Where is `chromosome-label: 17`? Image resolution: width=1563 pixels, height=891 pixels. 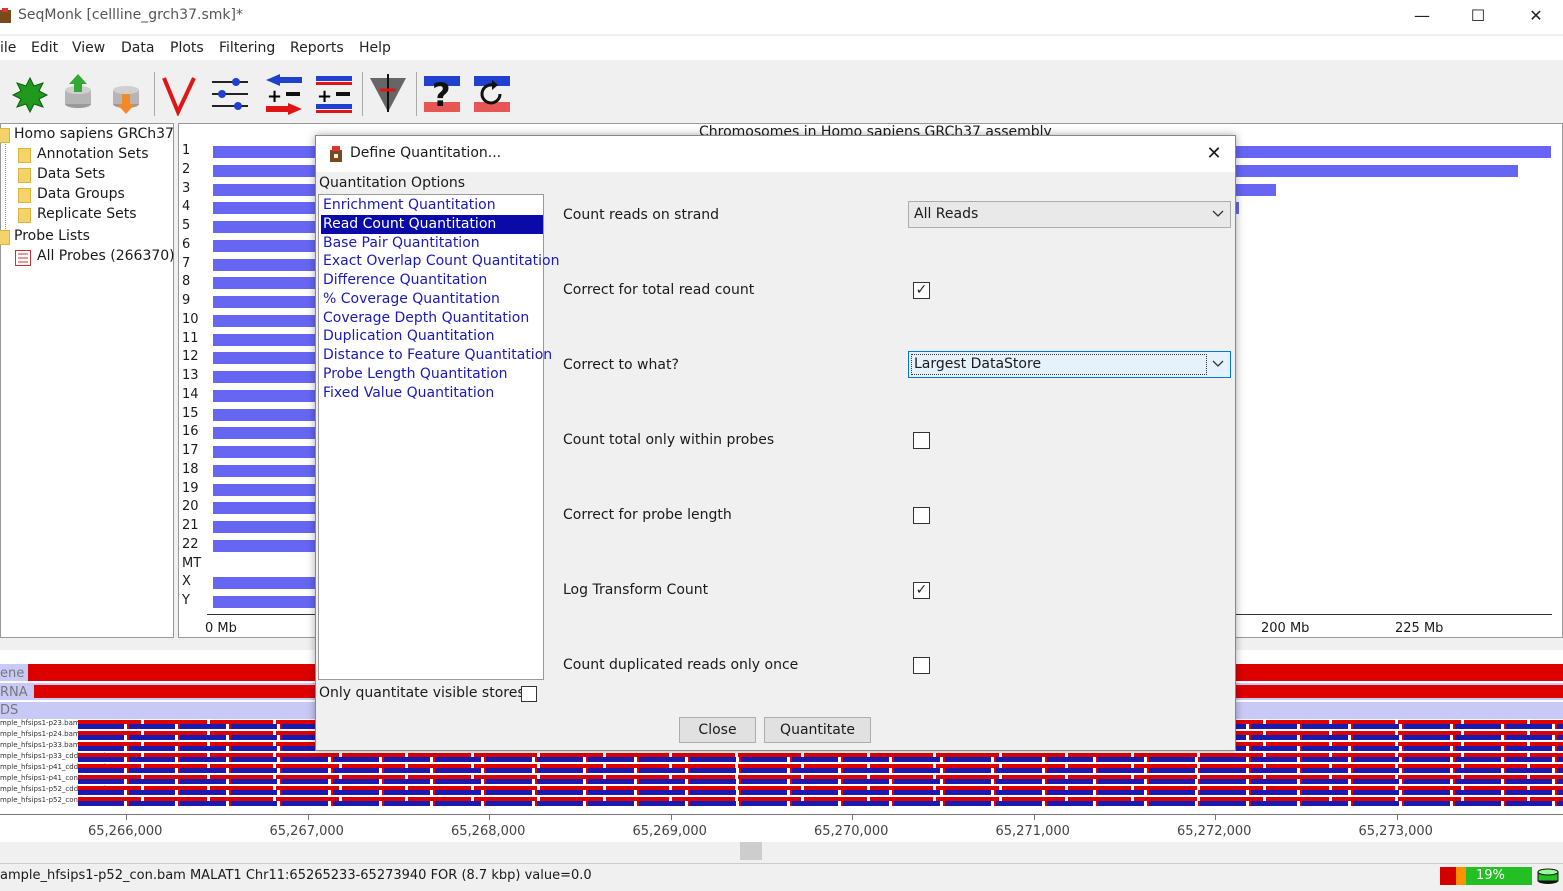
chromosome-label: 17 is located at coordinates (190, 450).